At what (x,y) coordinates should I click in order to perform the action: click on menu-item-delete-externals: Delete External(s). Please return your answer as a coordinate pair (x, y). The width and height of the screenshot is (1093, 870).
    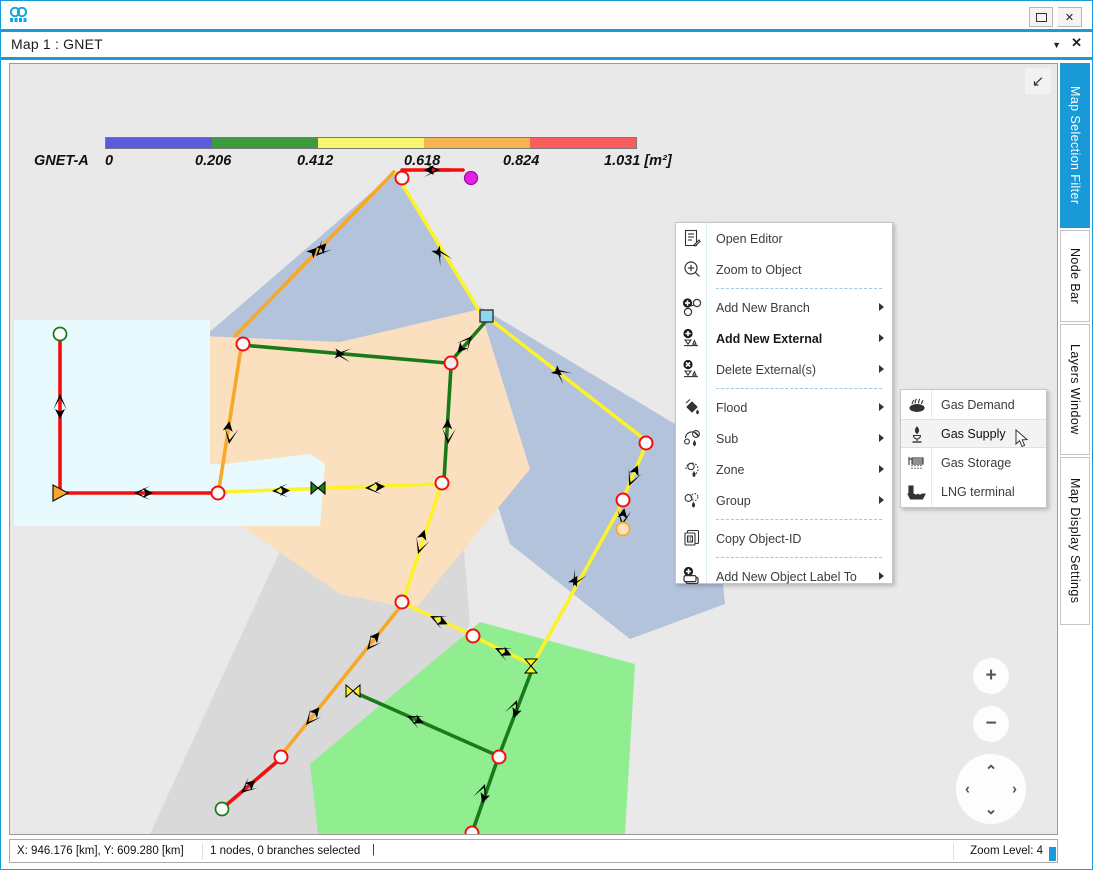
    Looking at the image, I should click on (784, 369).